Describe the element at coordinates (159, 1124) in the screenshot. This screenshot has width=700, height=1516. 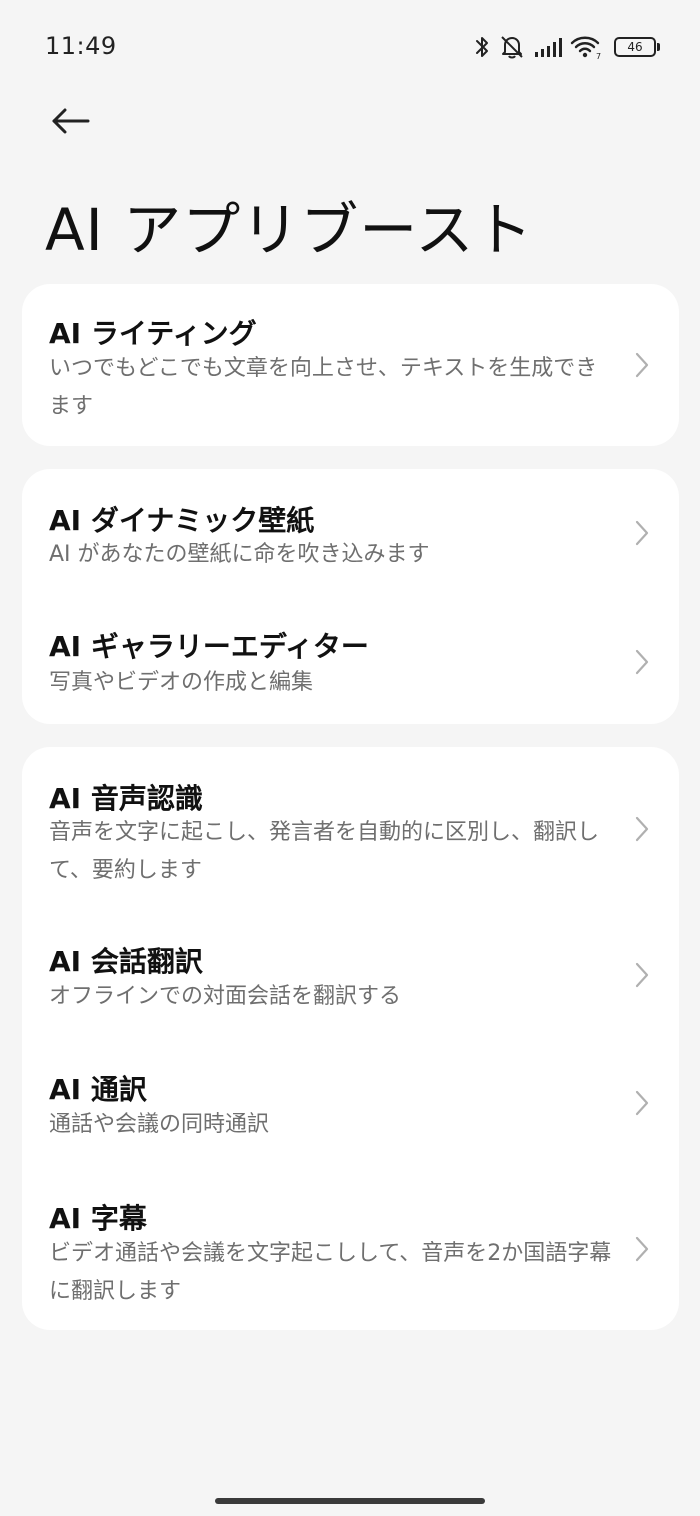
I see `item-description: 通話や会議の同時通訳` at that location.